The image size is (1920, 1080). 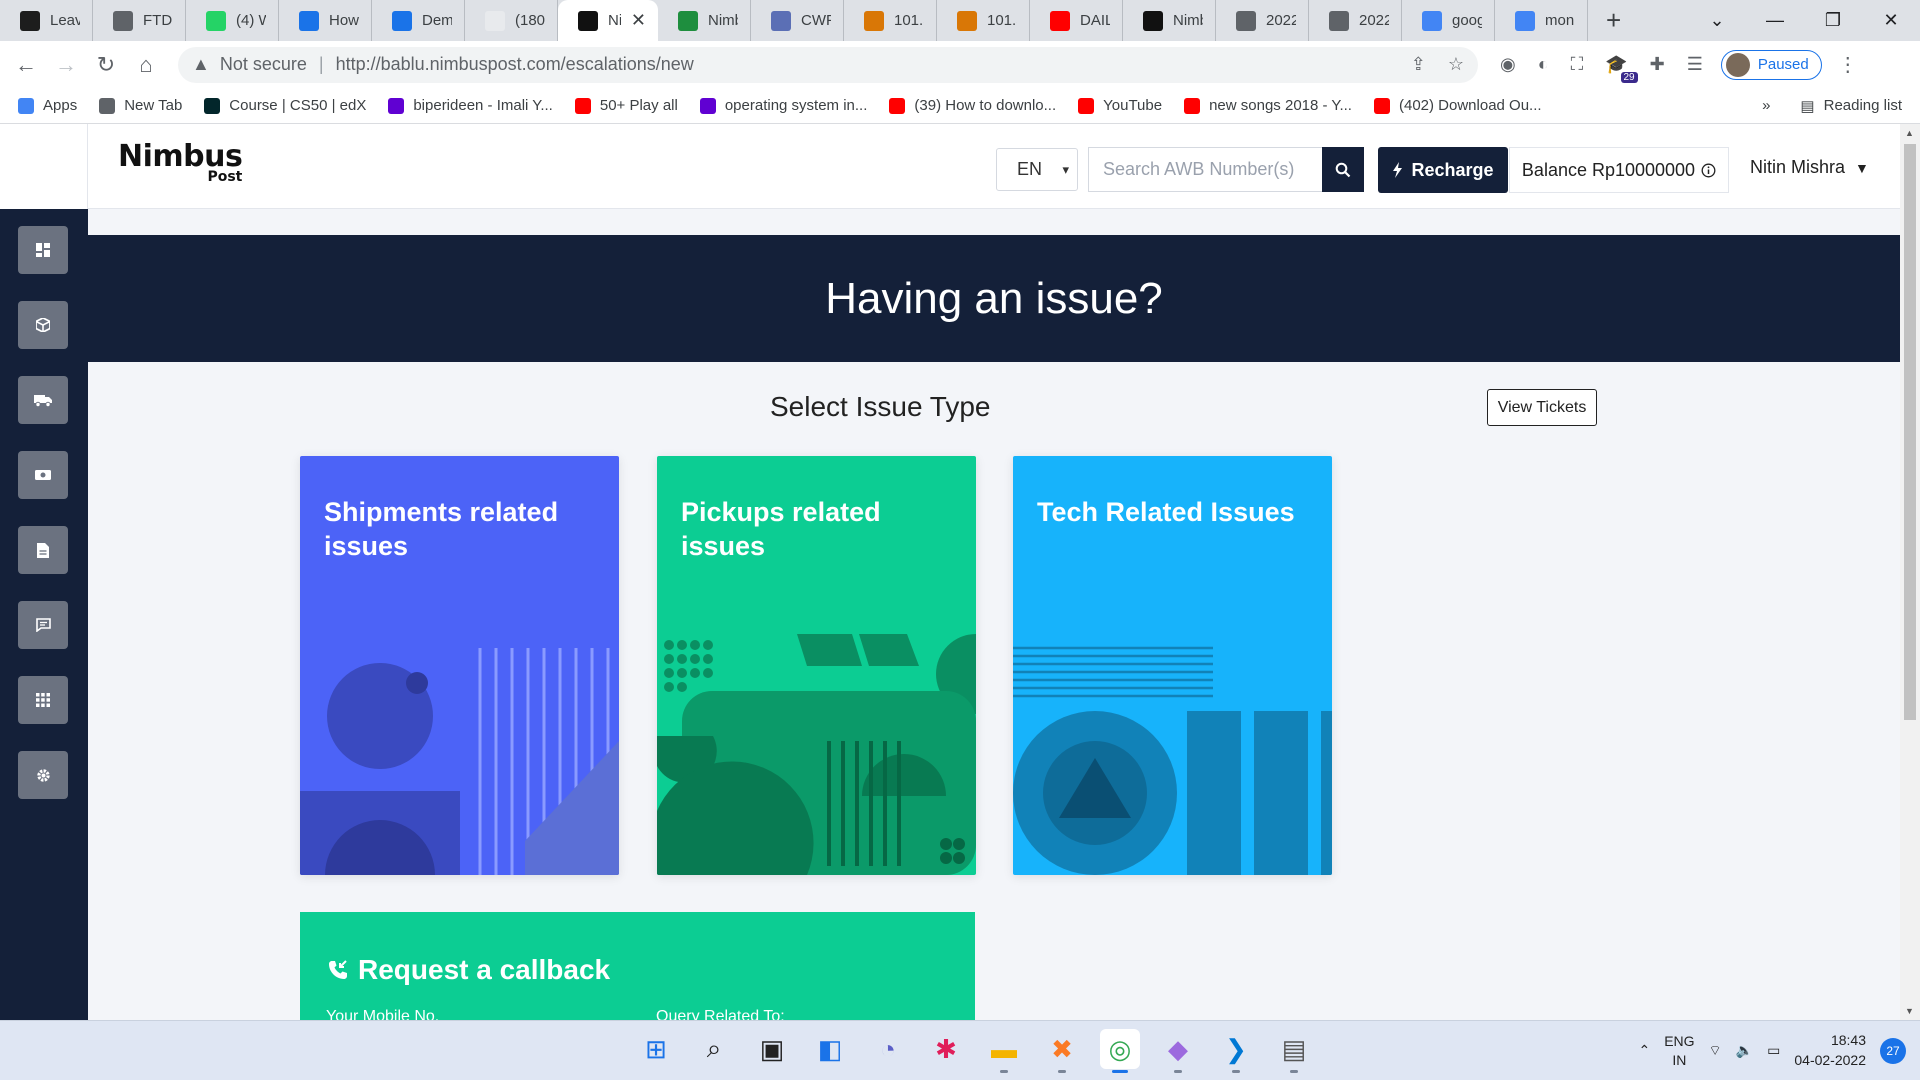 What do you see at coordinates (43, 475) in the screenshot?
I see `sidebar-item-money` at bounding box center [43, 475].